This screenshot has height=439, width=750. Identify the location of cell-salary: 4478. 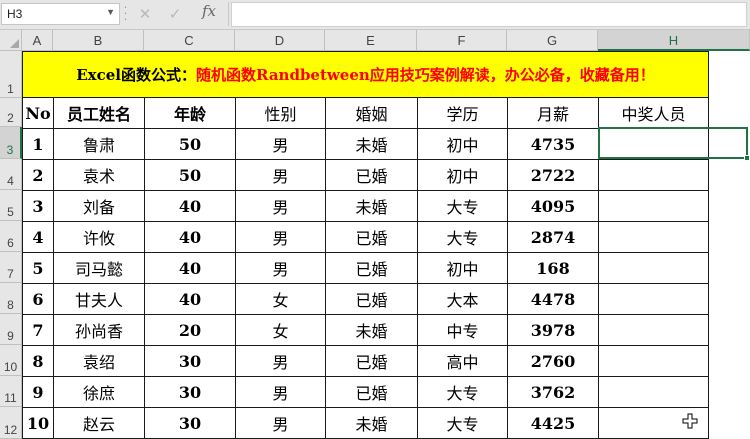
(553, 299).